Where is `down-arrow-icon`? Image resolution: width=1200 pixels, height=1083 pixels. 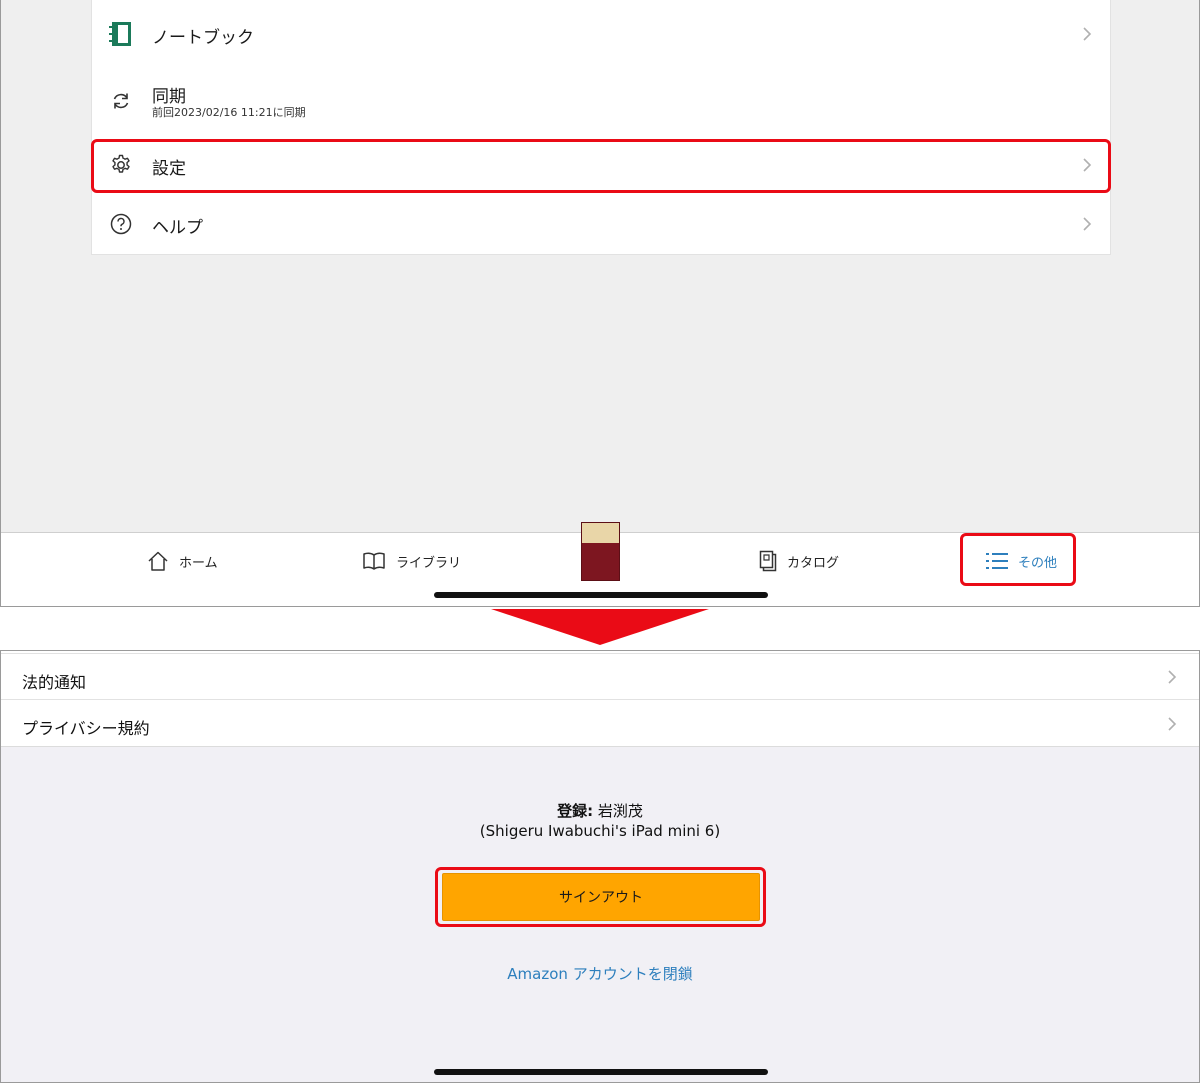
down-arrow-icon is located at coordinates (600, 627).